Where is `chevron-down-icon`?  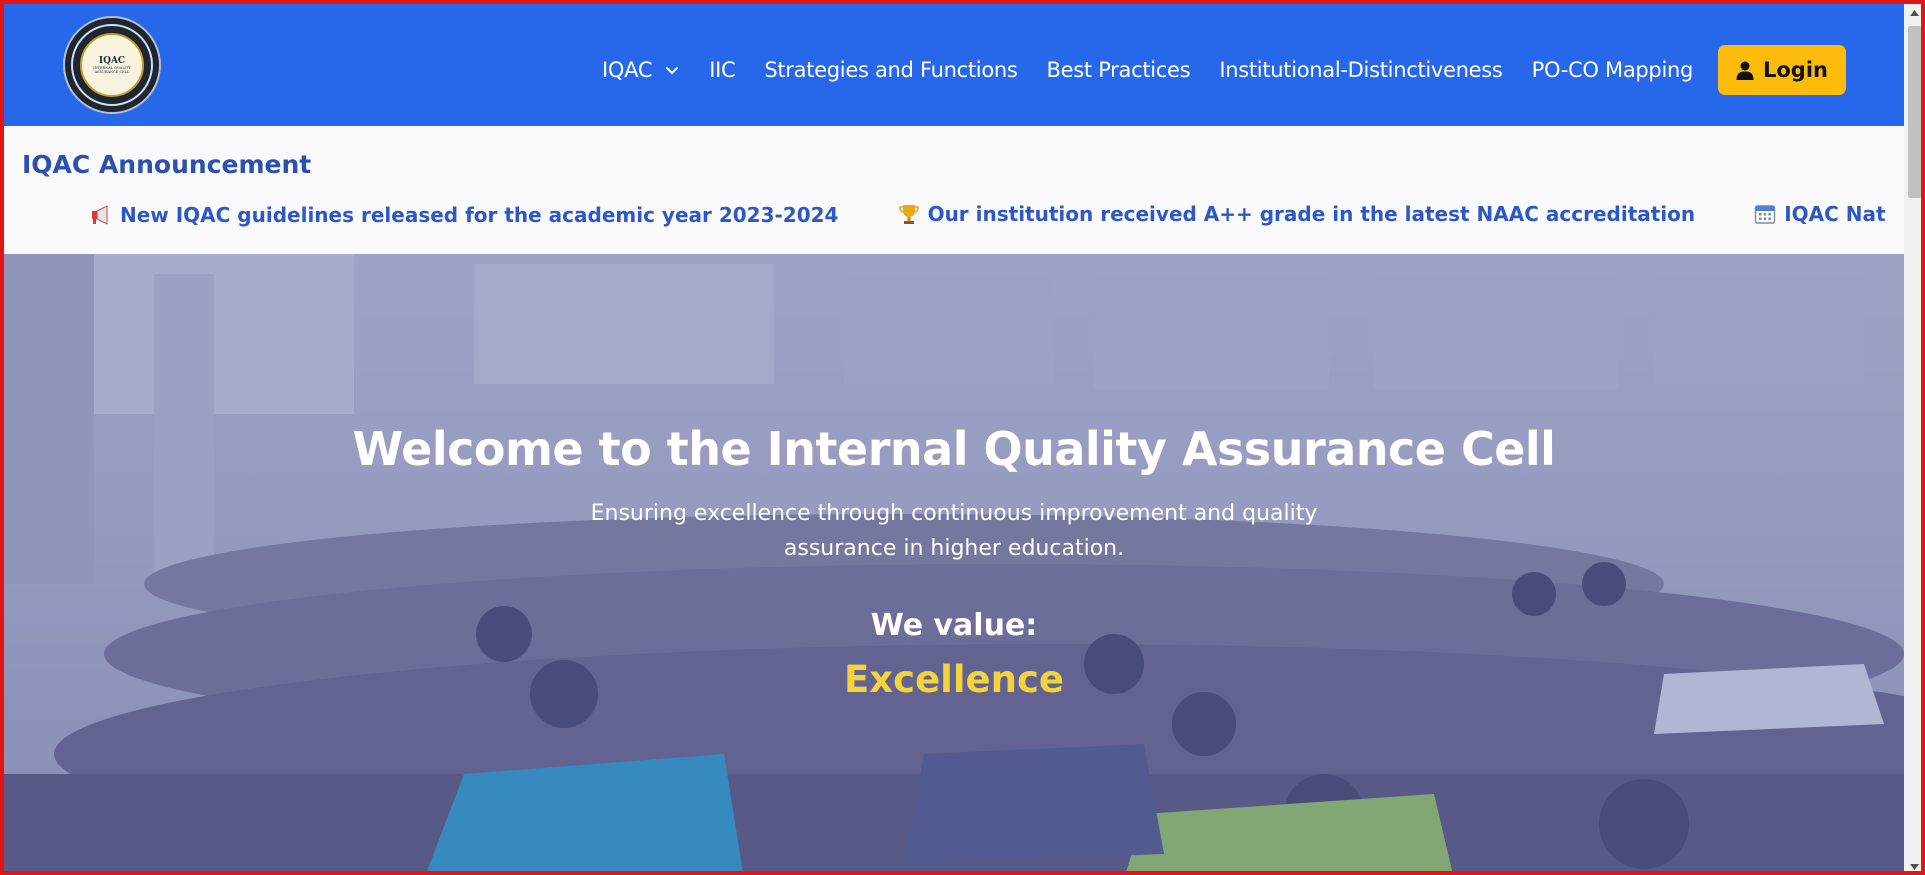
chevron-down-icon is located at coordinates (672, 70).